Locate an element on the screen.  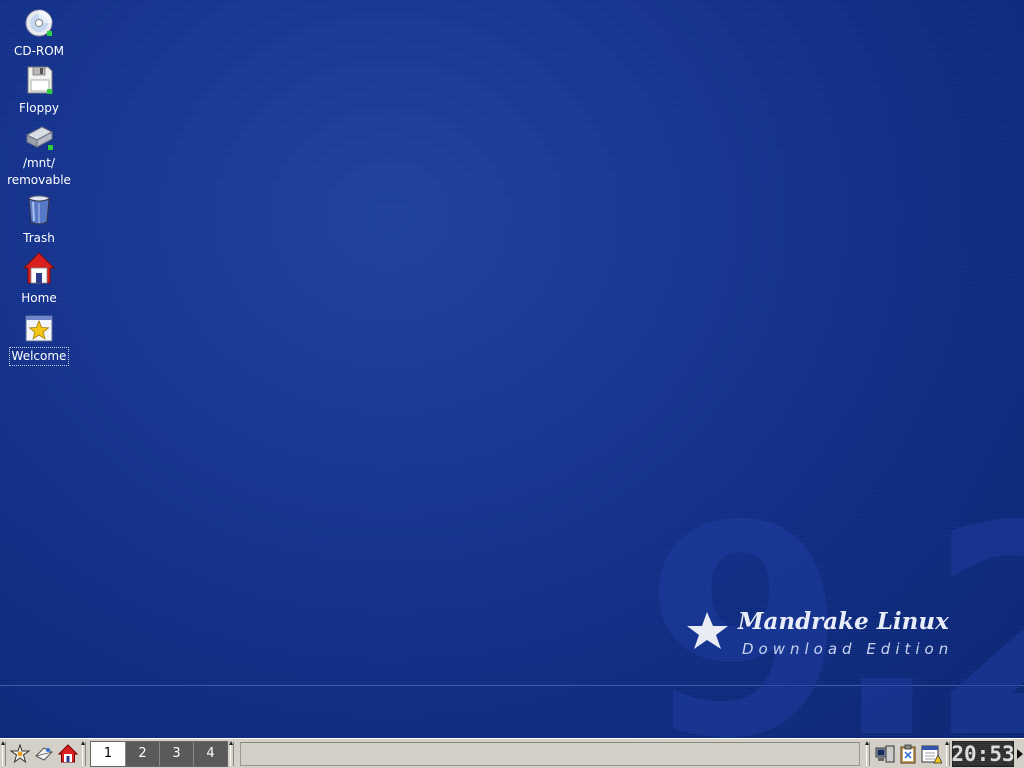
desktop-icon-cdrom: CD-ROM is located at coordinates (39, 33).